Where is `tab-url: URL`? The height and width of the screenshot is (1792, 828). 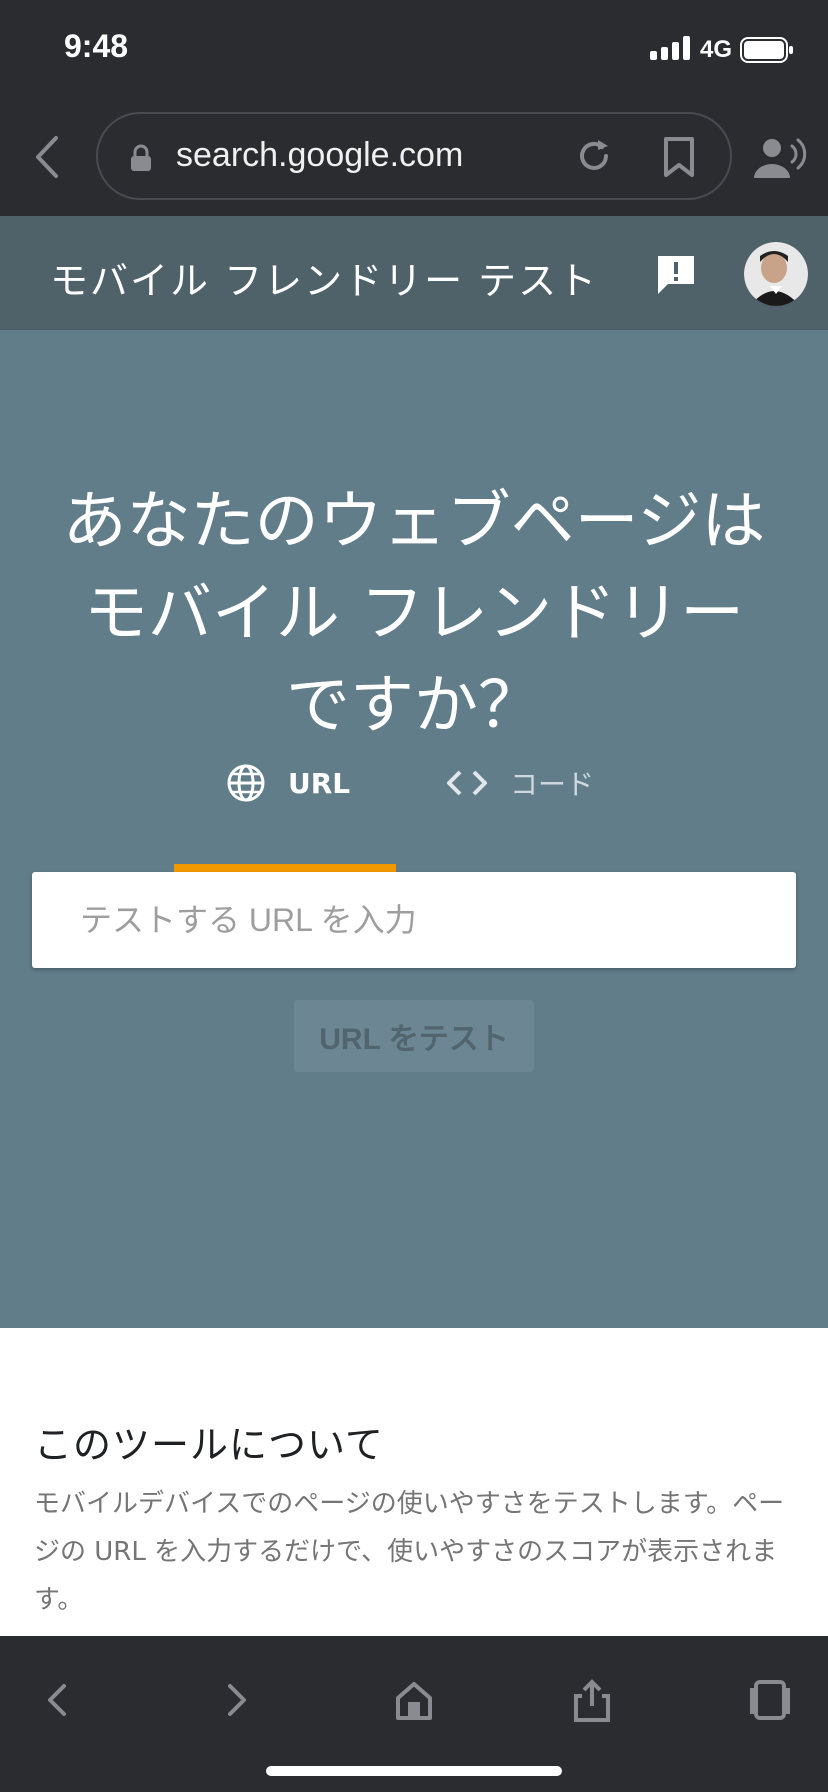 tab-url: URL is located at coordinates (288, 783).